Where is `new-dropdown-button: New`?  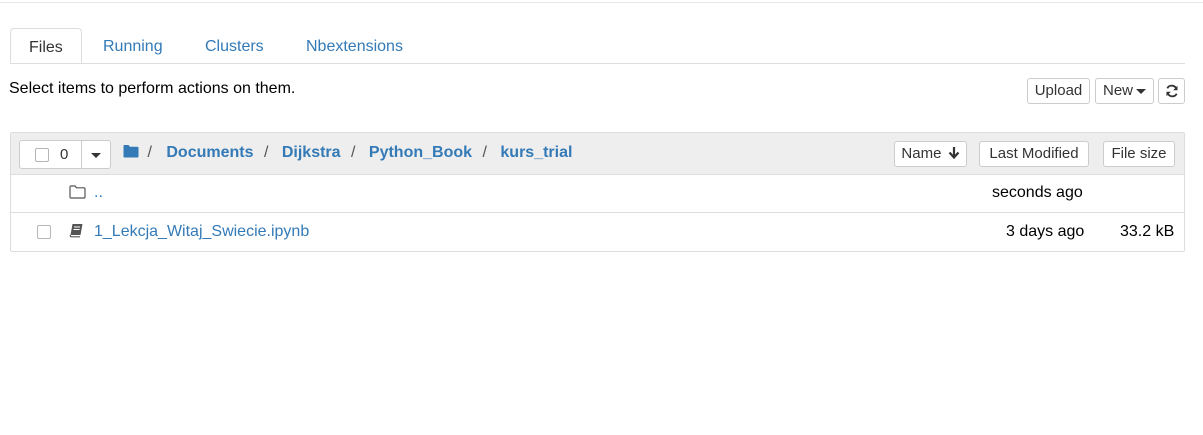 new-dropdown-button: New is located at coordinates (1124, 91).